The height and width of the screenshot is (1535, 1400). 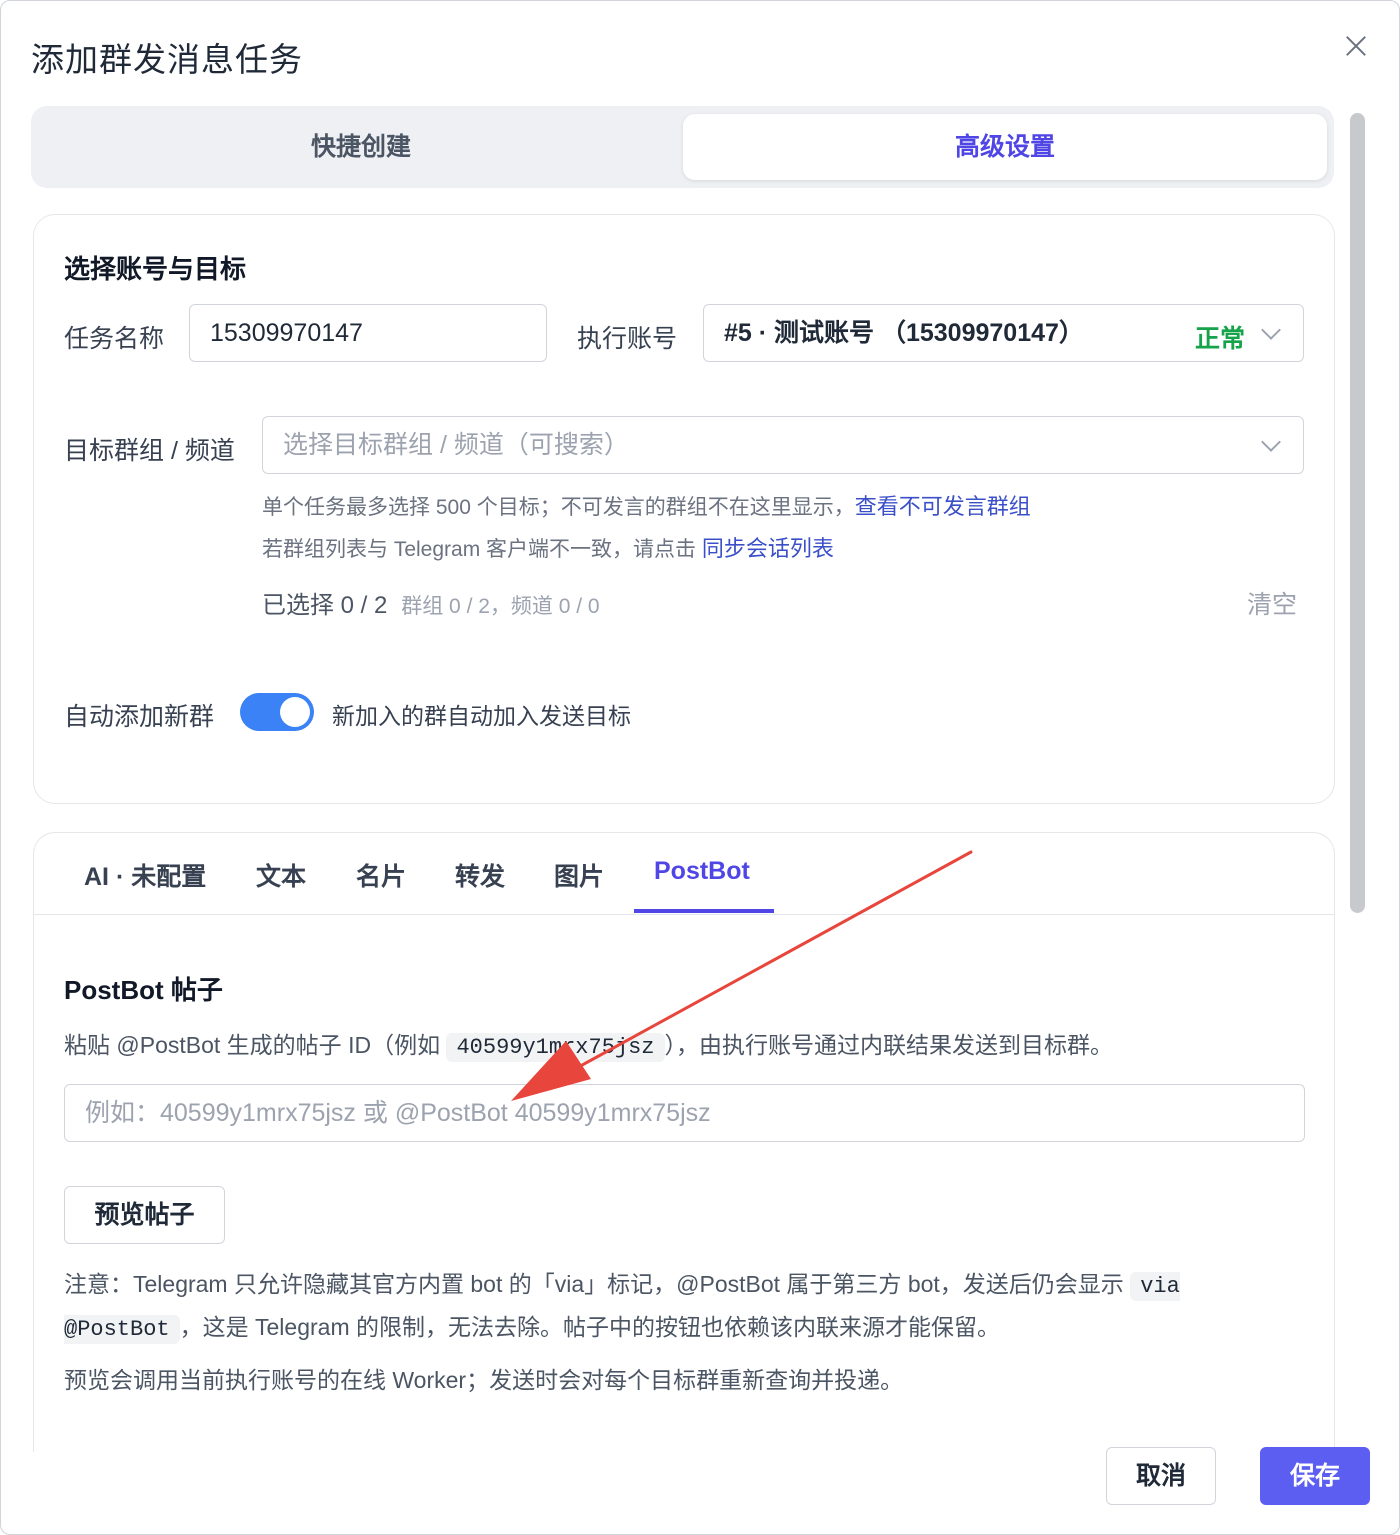 I want to click on sync-dialogs-link: 同步会话列表, so click(x=768, y=548).